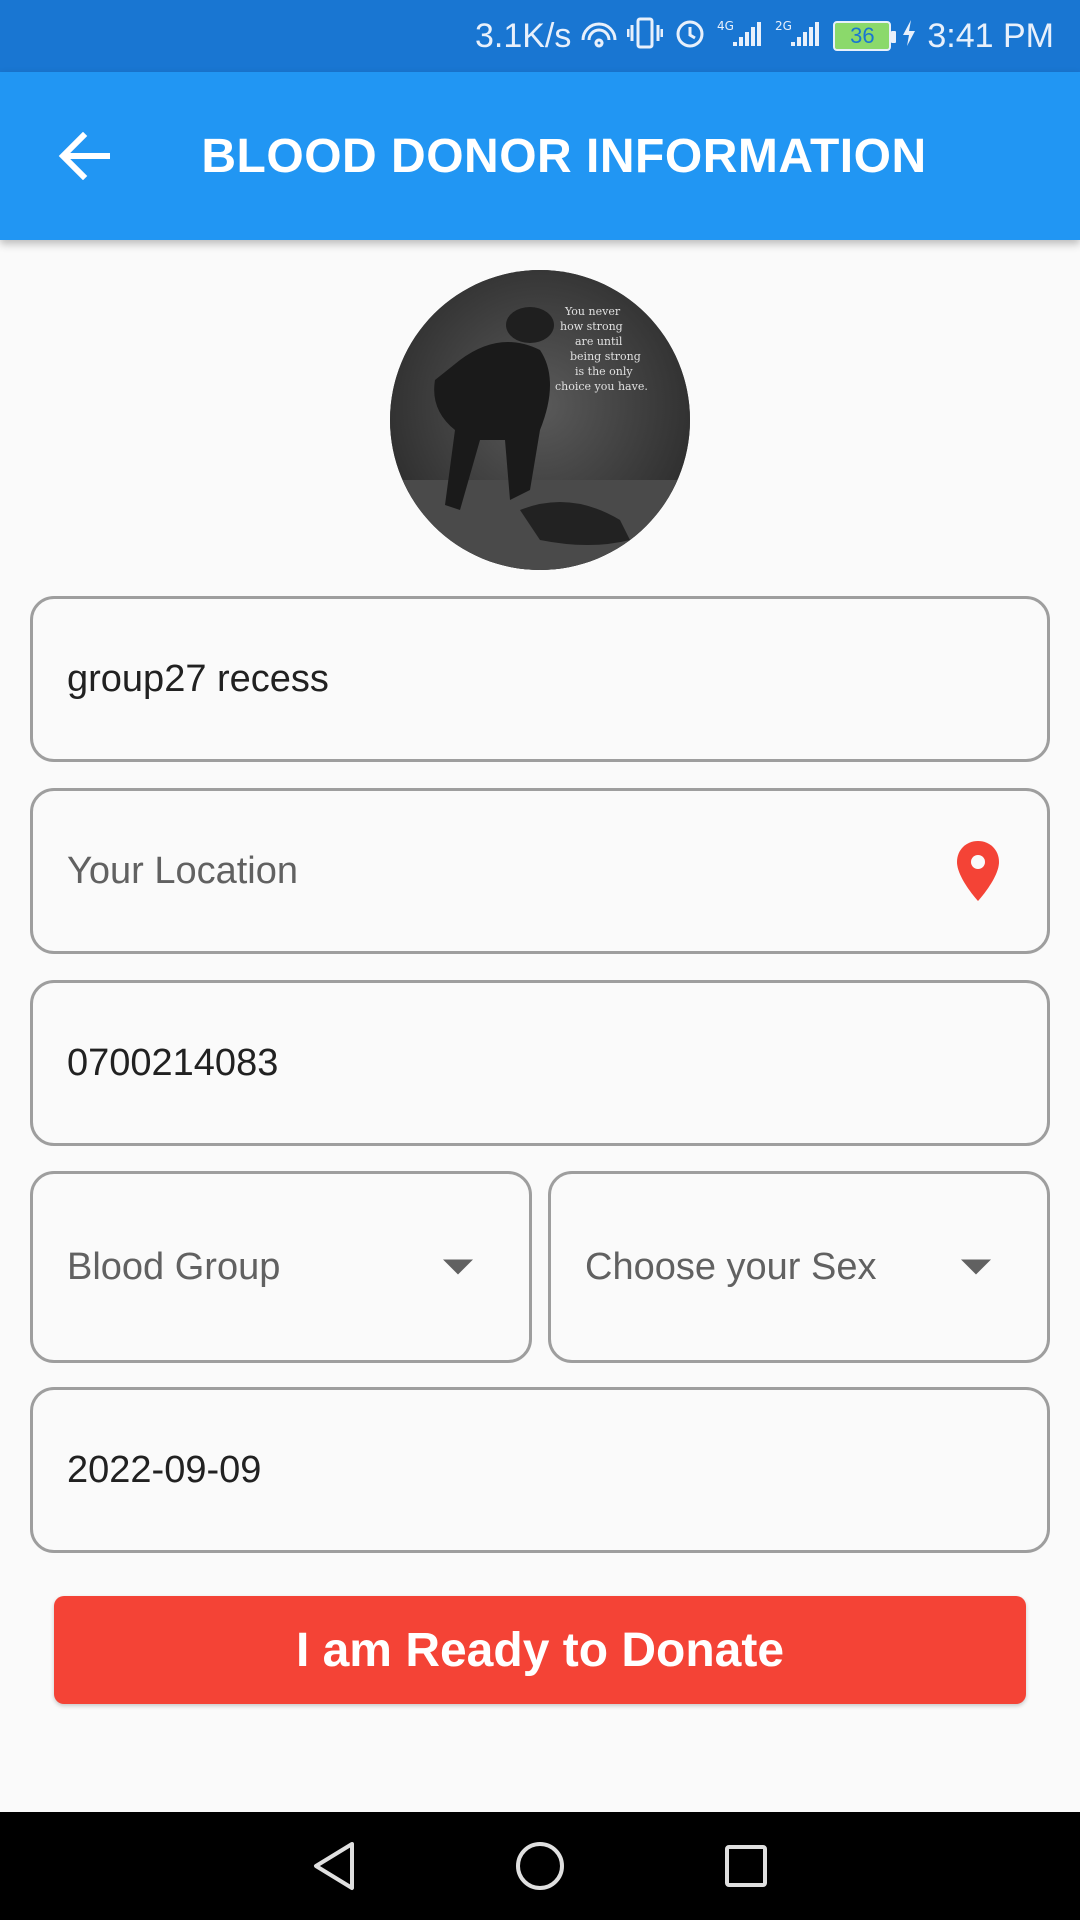 The image size is (1080, 1920). Describe the element at coordinates (540, 871) in the screenshot. I see `location-field: Your Location` at that location.